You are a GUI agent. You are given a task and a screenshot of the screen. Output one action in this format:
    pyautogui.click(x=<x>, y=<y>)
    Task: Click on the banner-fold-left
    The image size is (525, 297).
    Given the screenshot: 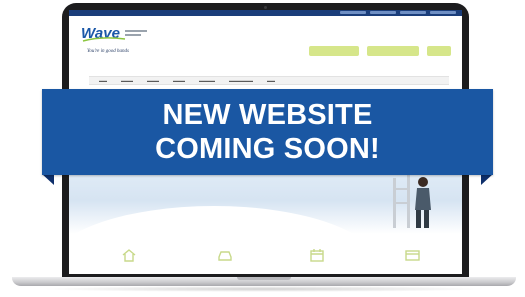 What is the action you would take?
    pyautogui.click(x=48, y=179)
    